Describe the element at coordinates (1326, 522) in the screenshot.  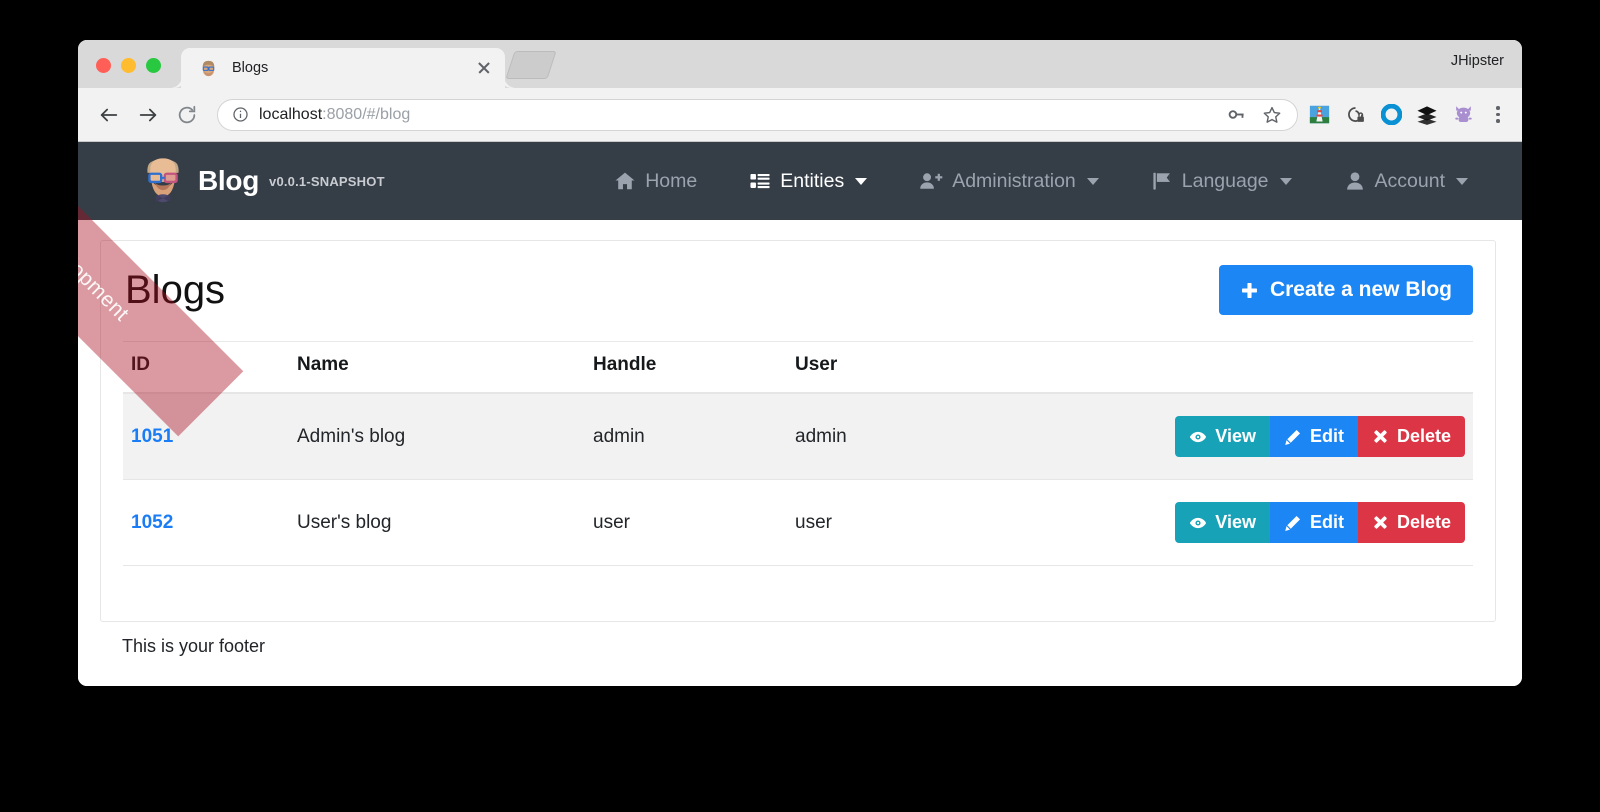
I see `edit-button-label: Edit` at that location.